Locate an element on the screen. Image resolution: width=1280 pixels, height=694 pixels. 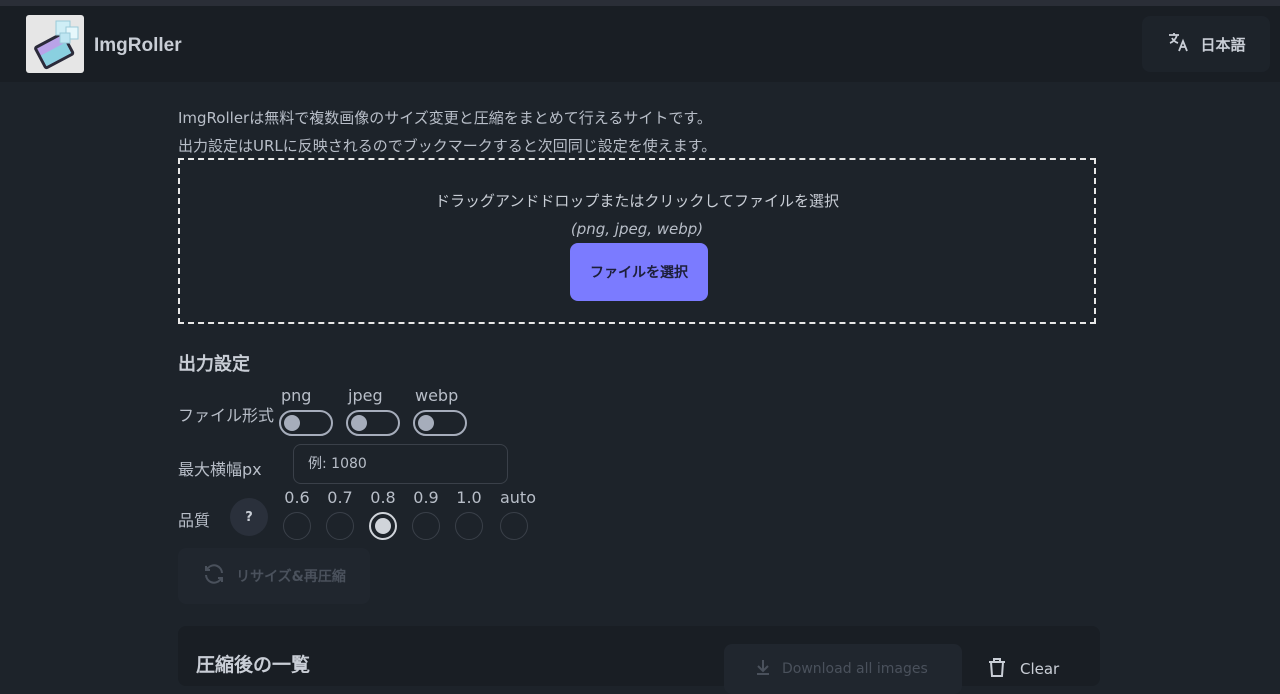
output-settings-title: 出力設定 is located at coordinates (214, 364).